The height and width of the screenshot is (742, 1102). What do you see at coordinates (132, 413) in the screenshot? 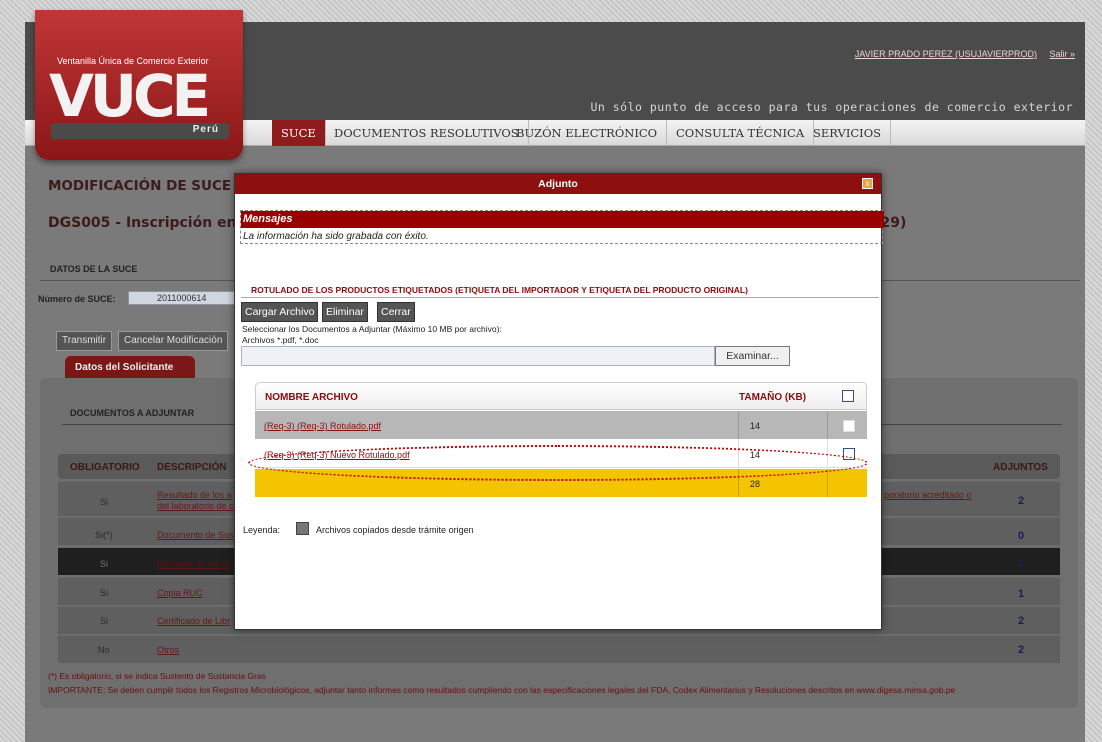
I see `docs-title: DOCUMENTOS A ADJUNTAR` at bounding box center [132, 413].